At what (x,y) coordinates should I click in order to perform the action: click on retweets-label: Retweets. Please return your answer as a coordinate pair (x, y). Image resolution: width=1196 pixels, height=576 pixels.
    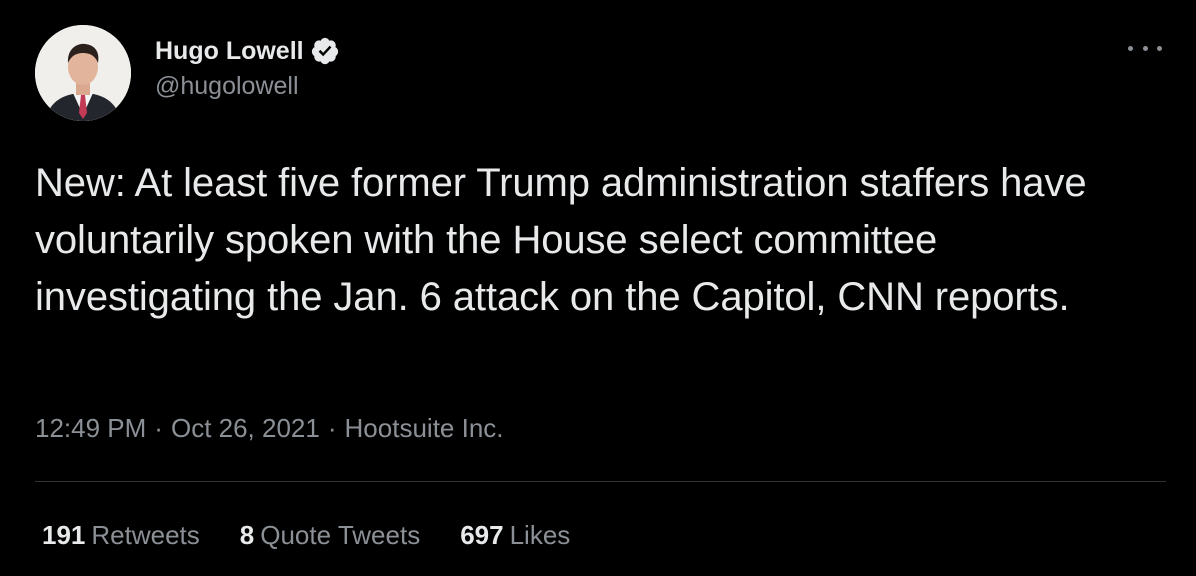
    Looking at the image, I should click on (145, 535).